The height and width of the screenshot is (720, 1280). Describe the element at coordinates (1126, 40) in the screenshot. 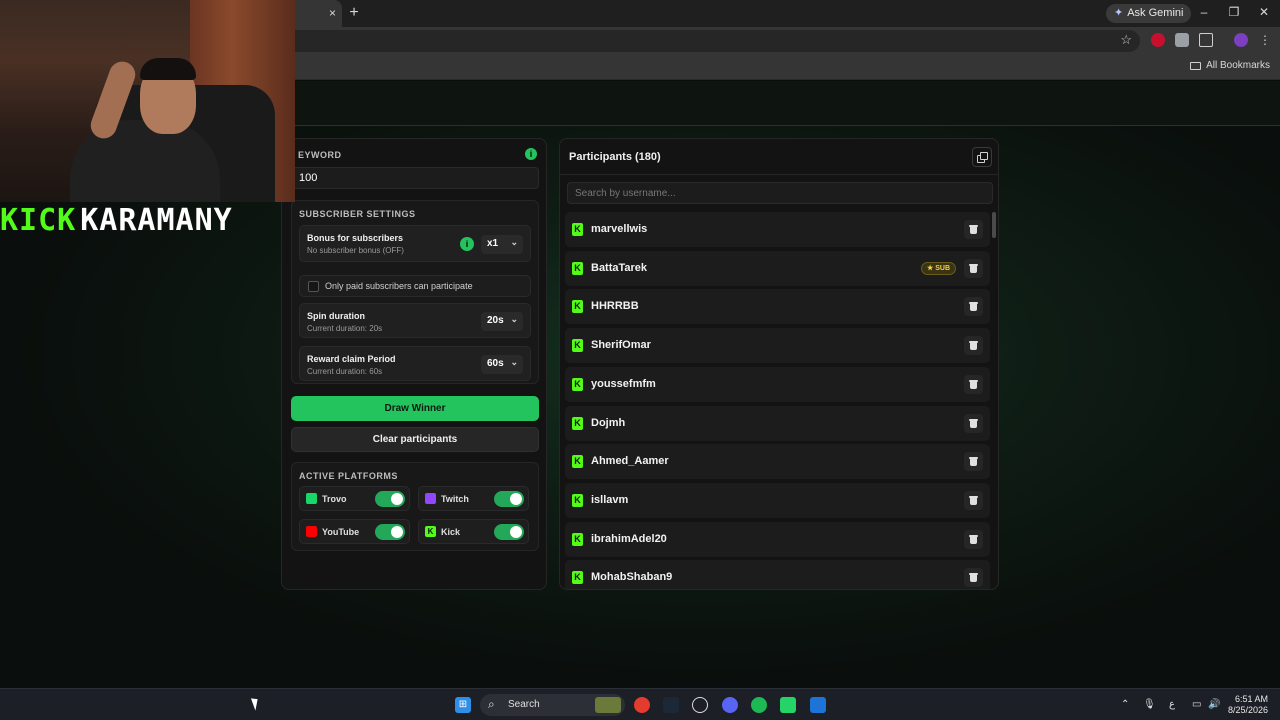

I see `bookmark-star-icon: ☆` at that location.